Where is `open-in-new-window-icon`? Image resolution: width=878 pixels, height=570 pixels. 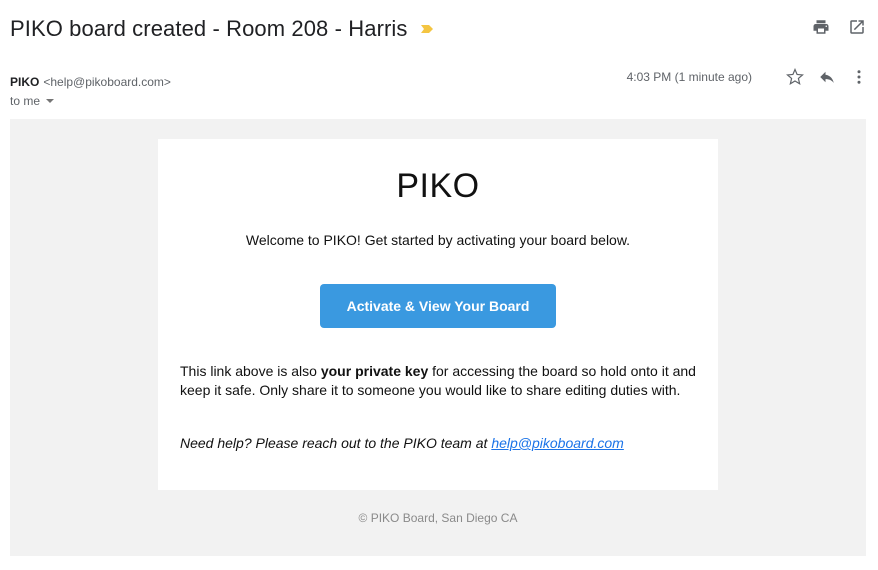 open-in-new-window-icon is located at coordinates (857, 27).